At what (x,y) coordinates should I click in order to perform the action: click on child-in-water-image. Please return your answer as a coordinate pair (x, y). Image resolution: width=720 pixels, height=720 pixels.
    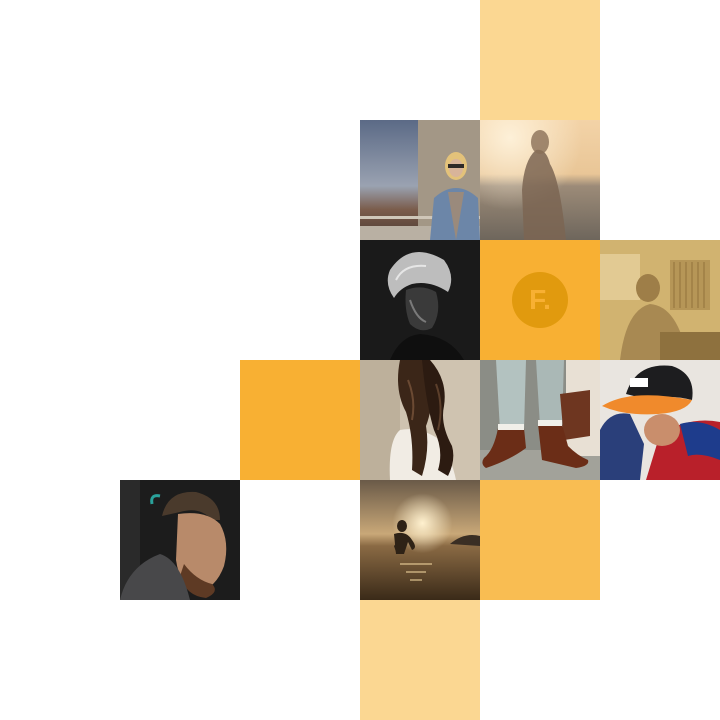
    Looking at the image, I should click on (420, 540).